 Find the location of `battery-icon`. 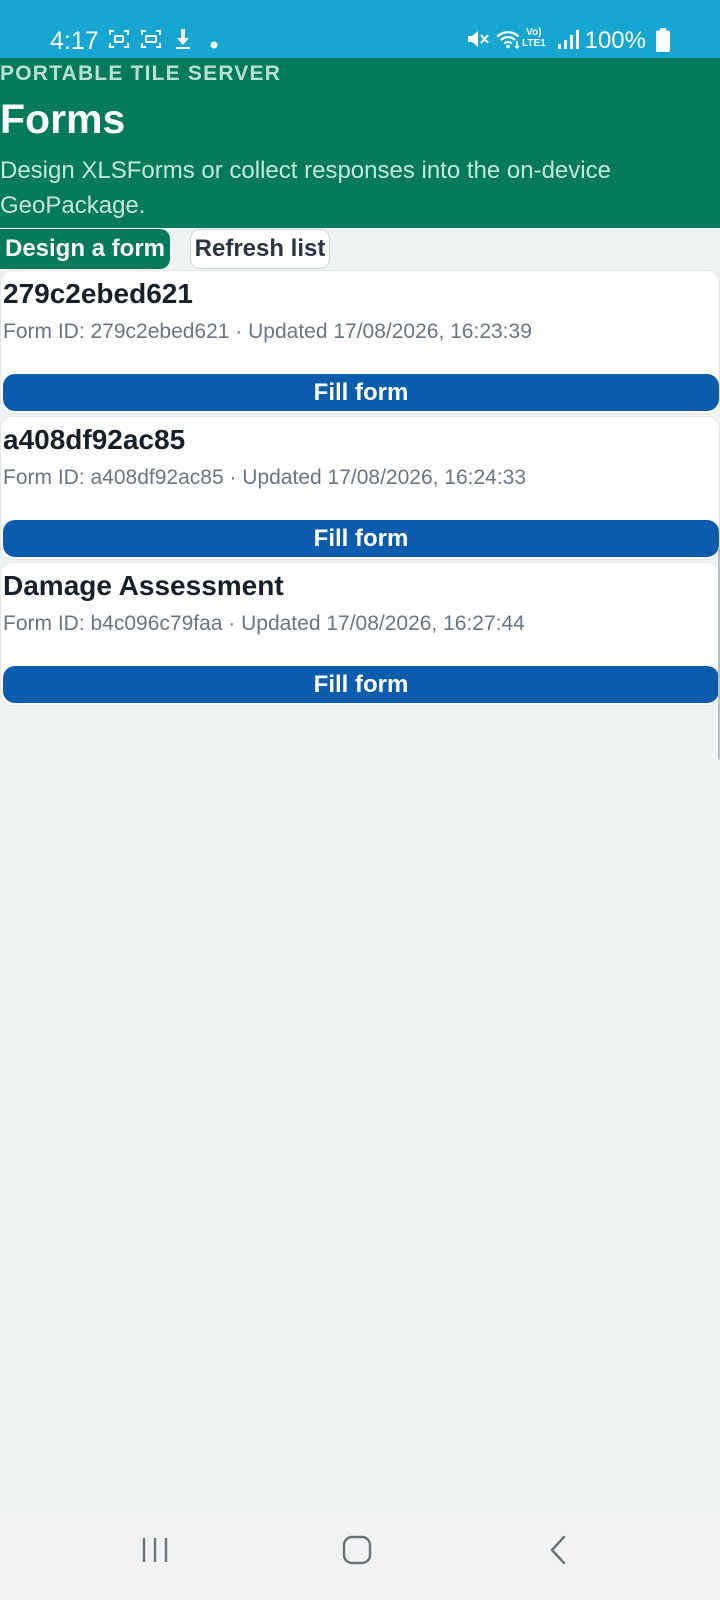

battery-icon is located at coordinates (663, 42).